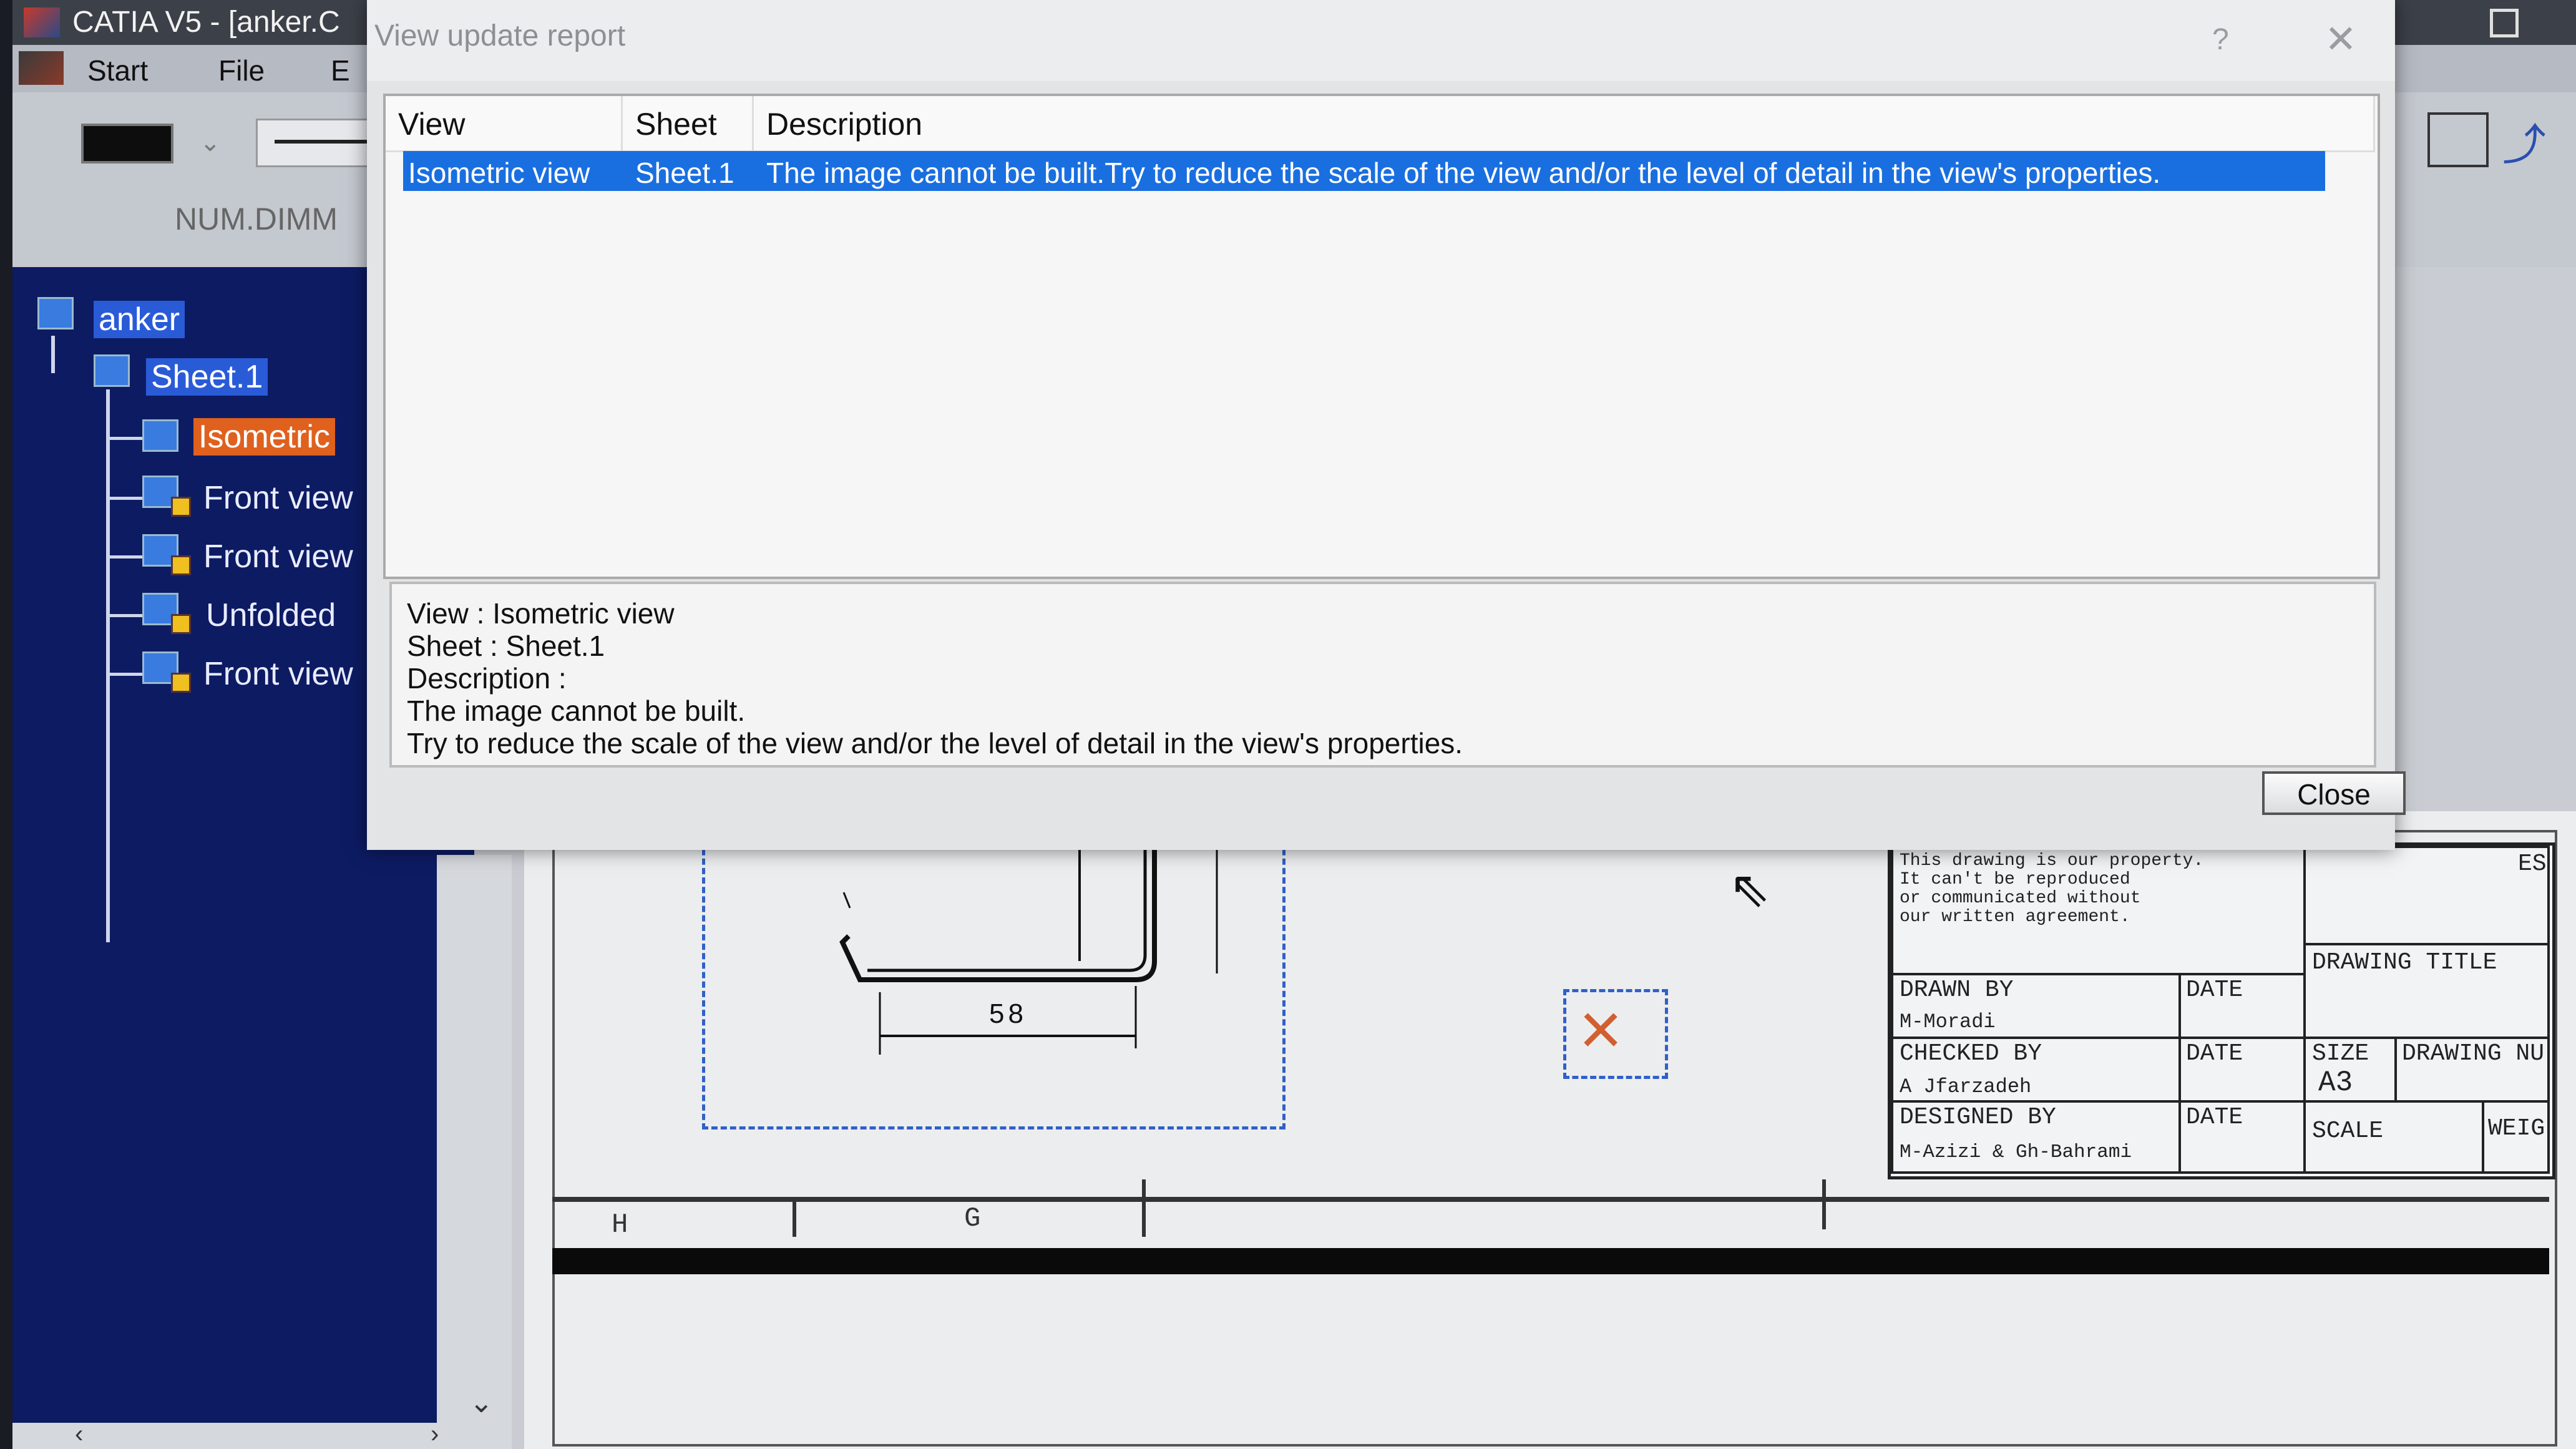 The image size is (2576, 1449). What do you see at coordinates (41, 68) in the screenshot?
I see `start-menu-icon` at bounding box center [41, 68].